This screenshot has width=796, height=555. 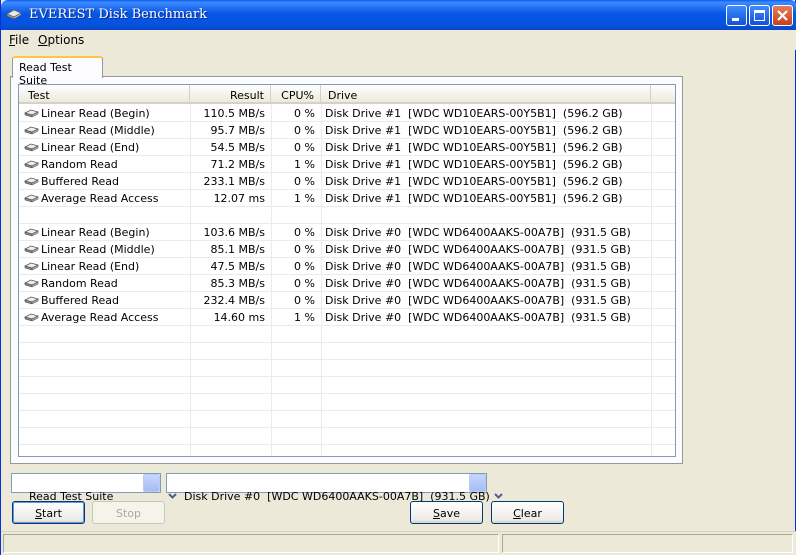 What do you see at coordinates (104, 94) in the screenshot?
I see `column-header-test: Test` at bounding box center [104, 94].